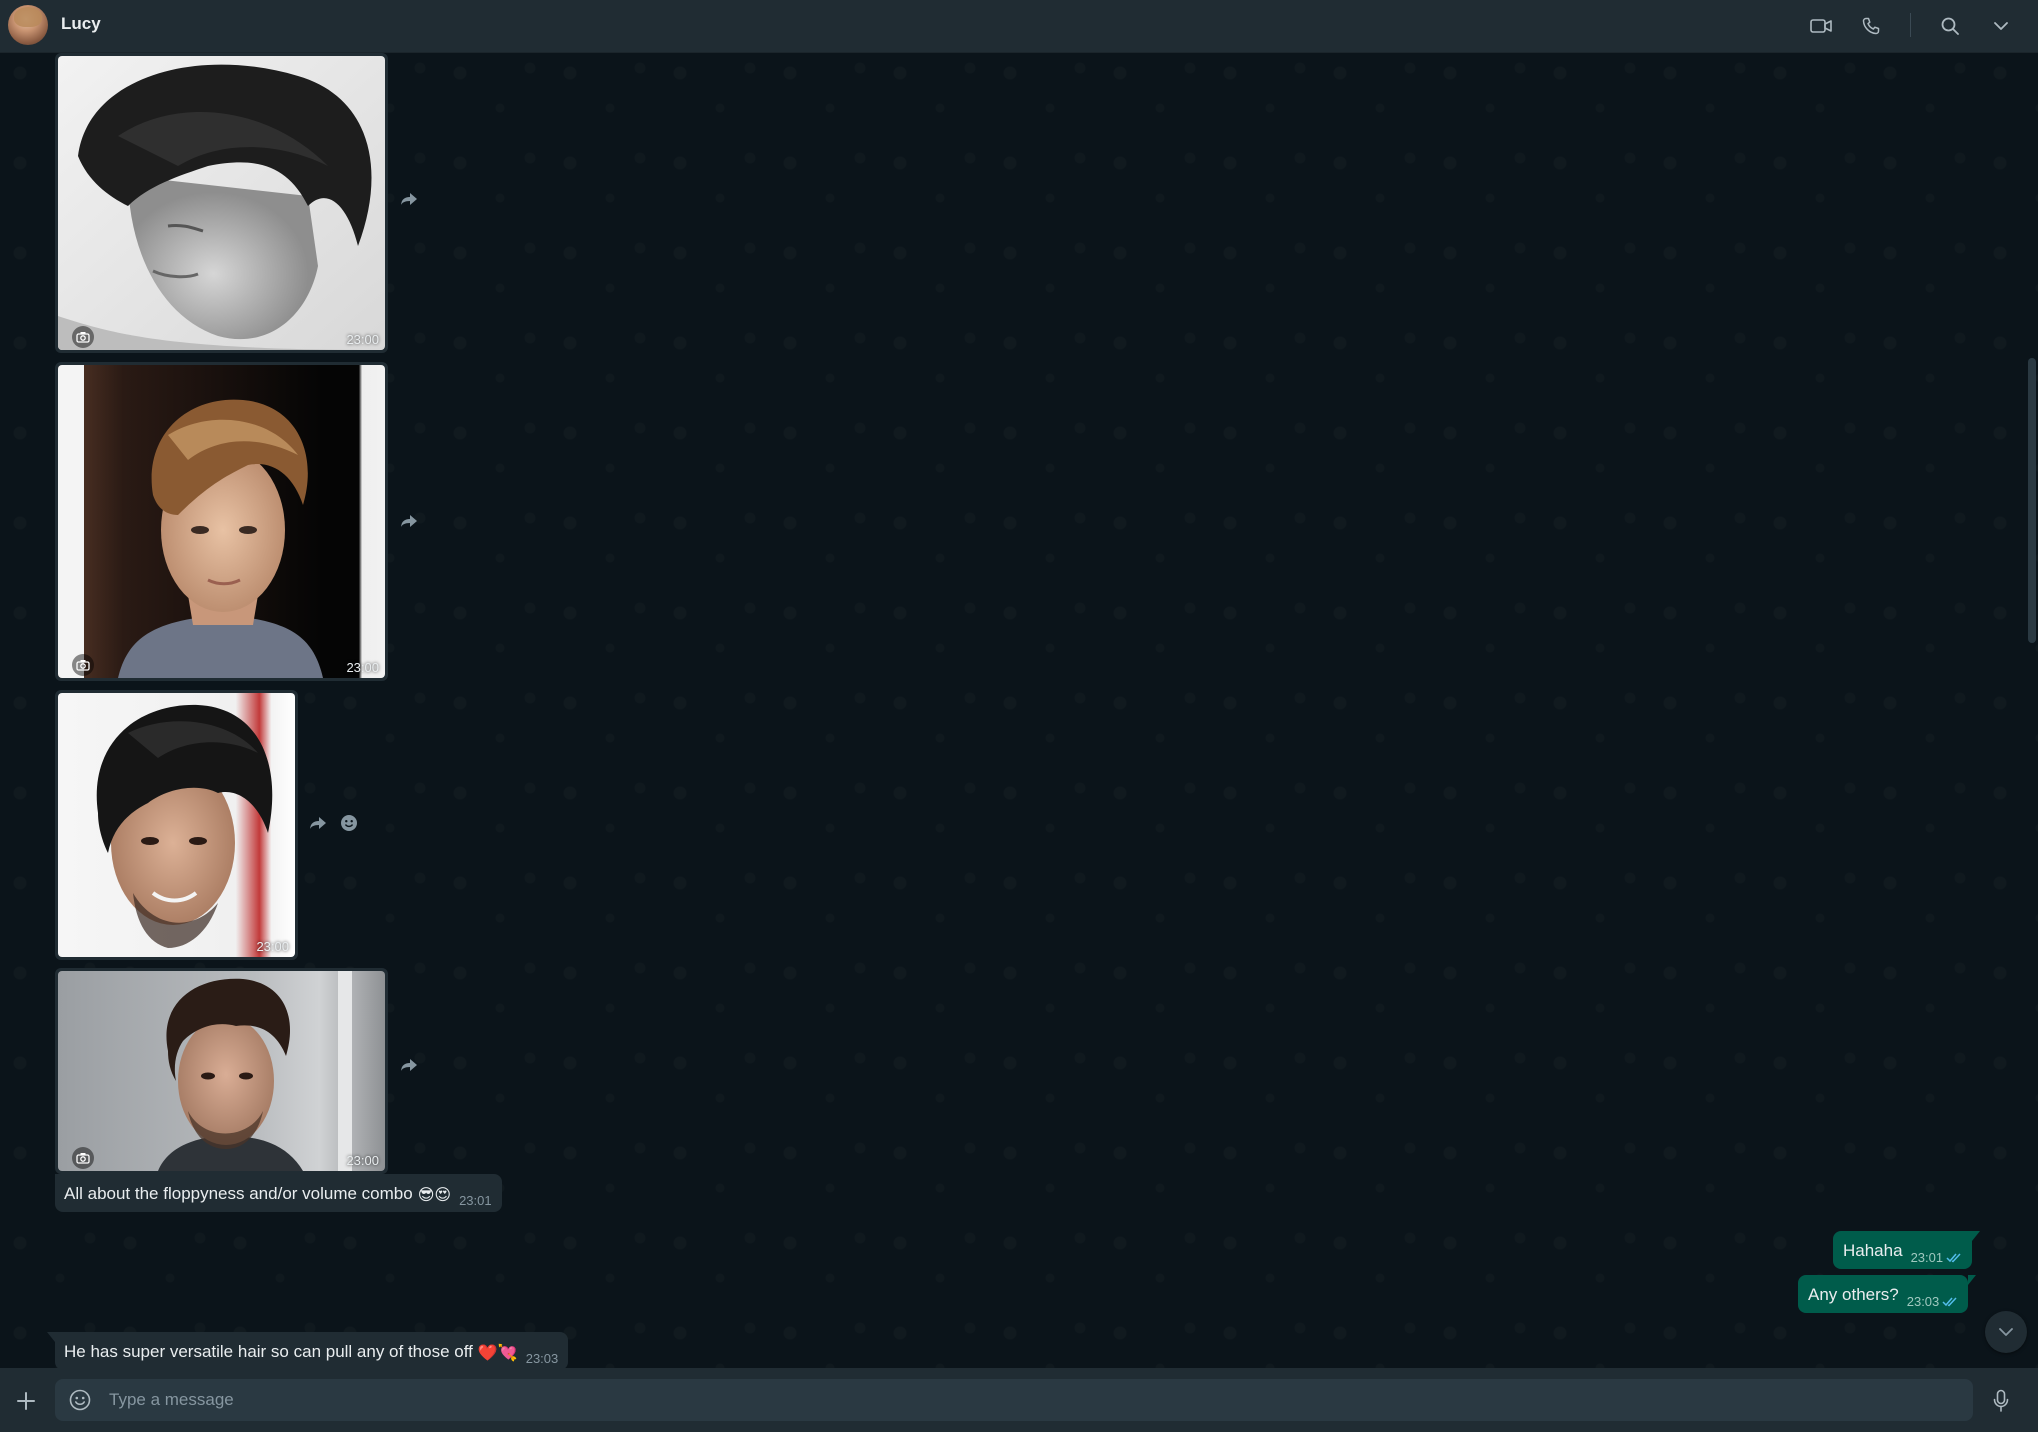 The width and height of the screenshot is (2038, 1432). I want to click on message-composer, so click(1014, 1400).